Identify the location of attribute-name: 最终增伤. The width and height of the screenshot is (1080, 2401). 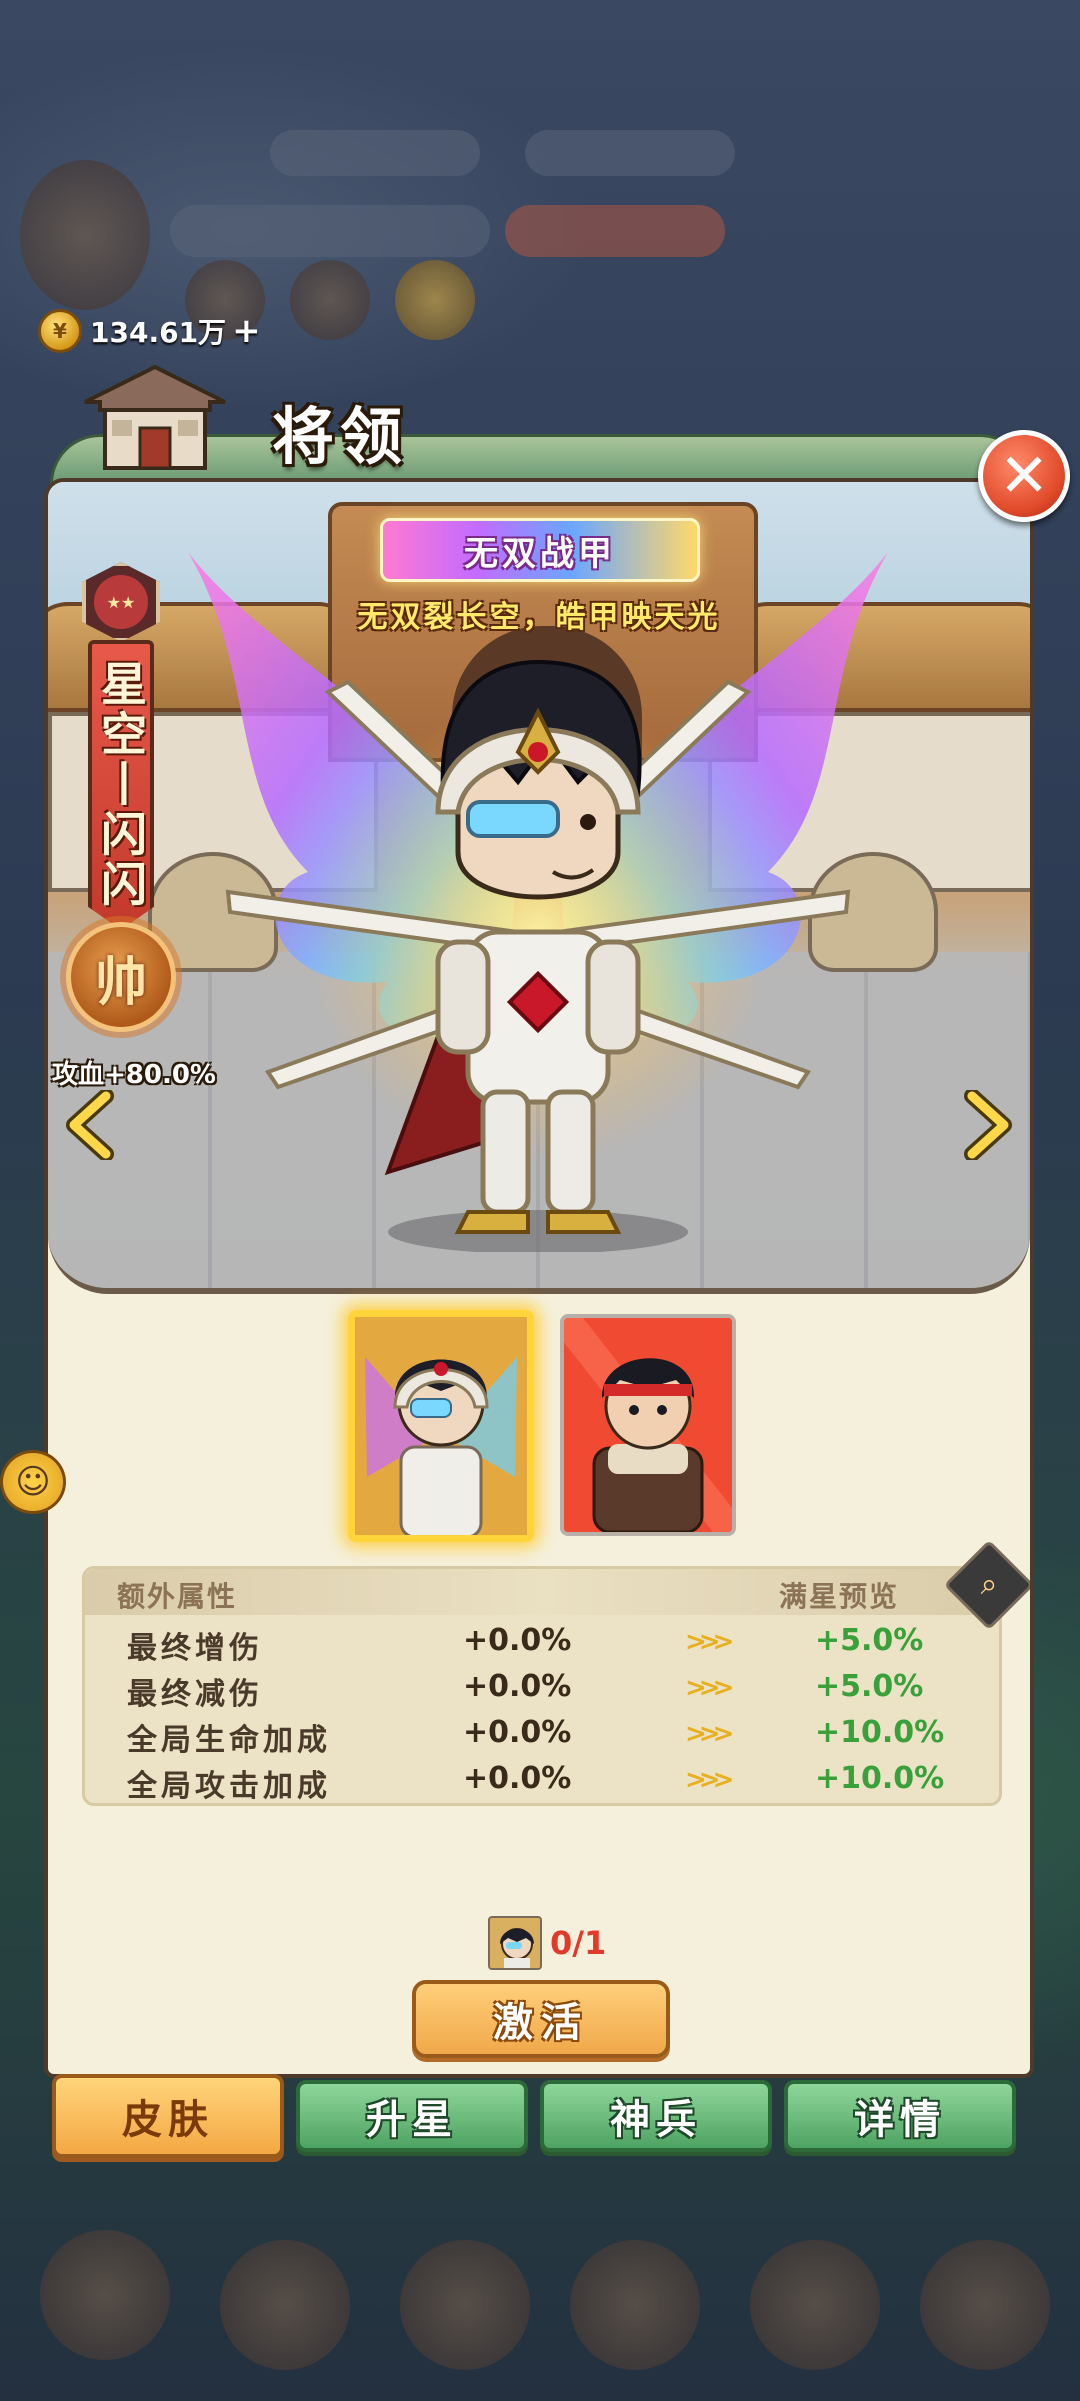
(195, 1648).